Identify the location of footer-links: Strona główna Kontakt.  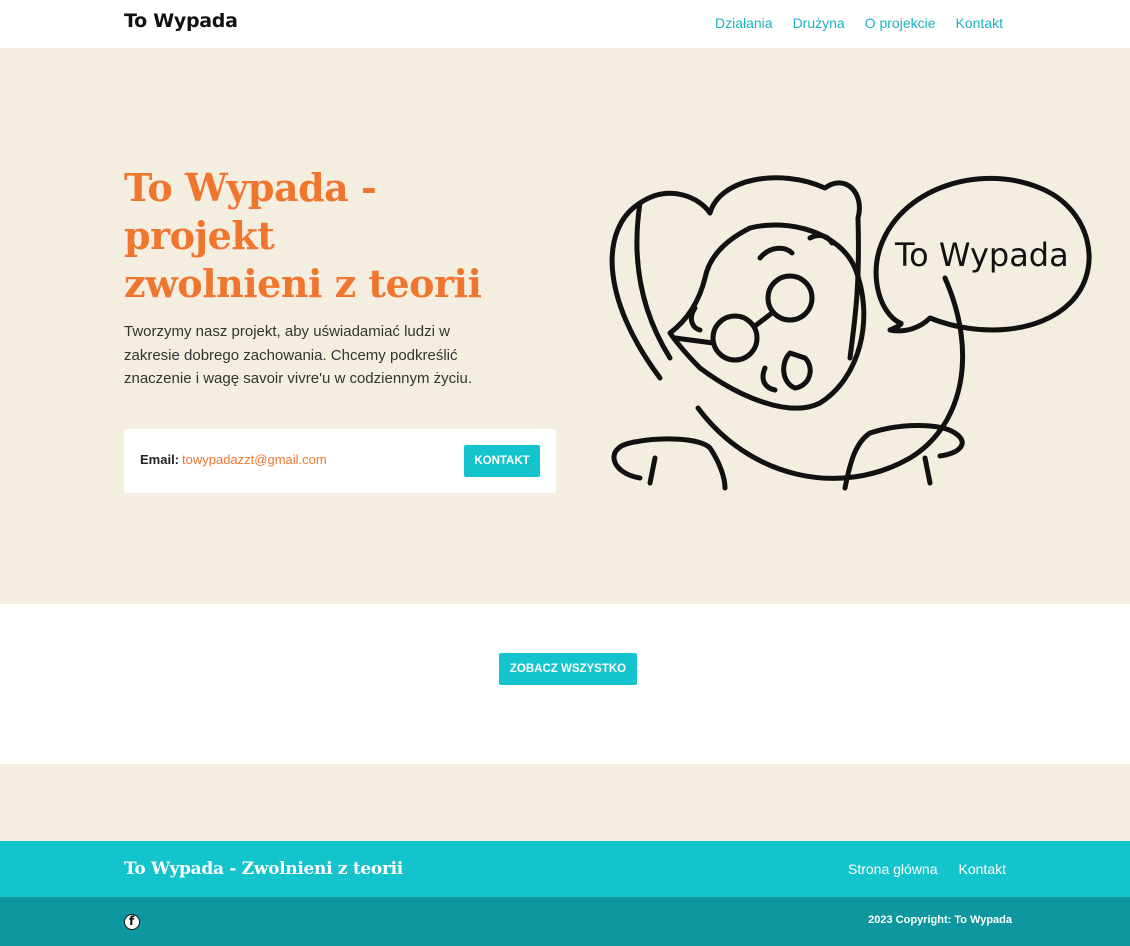
(927, 869).